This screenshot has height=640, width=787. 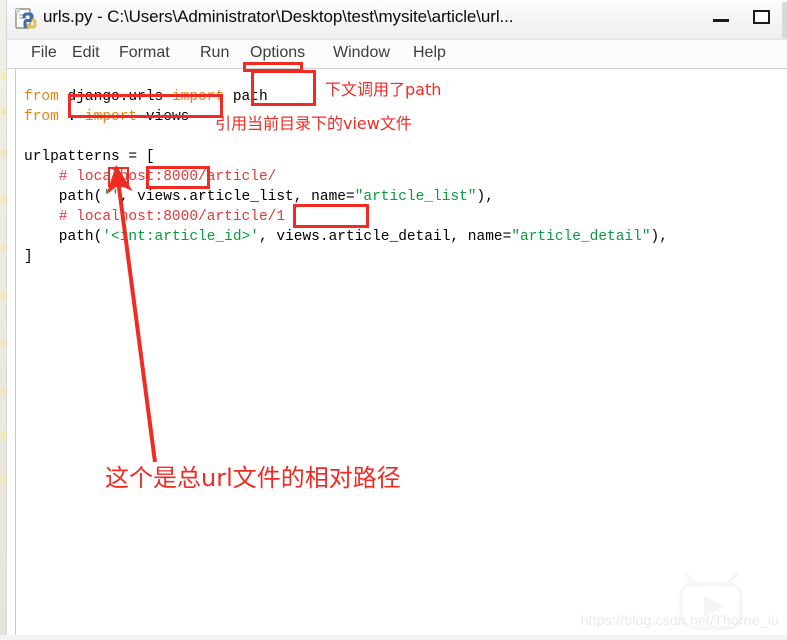 I want to click on menu-item-edit: Edit, so click(x=86, y=53).